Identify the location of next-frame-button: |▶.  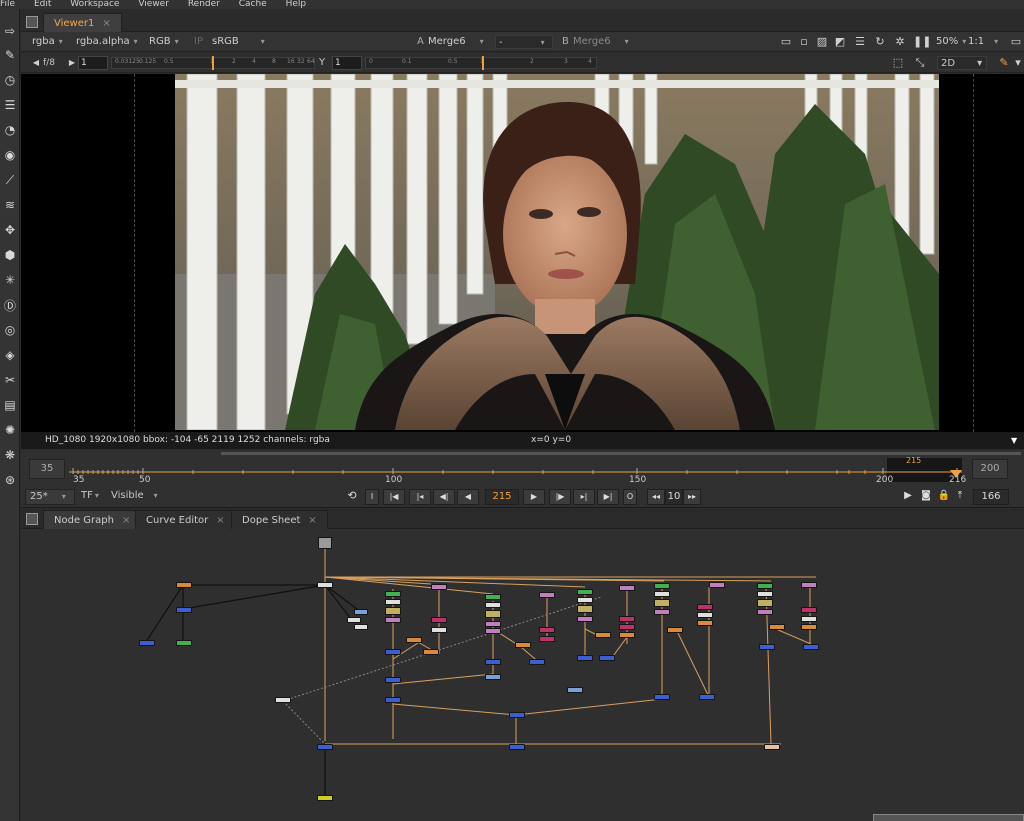
(560, 497).